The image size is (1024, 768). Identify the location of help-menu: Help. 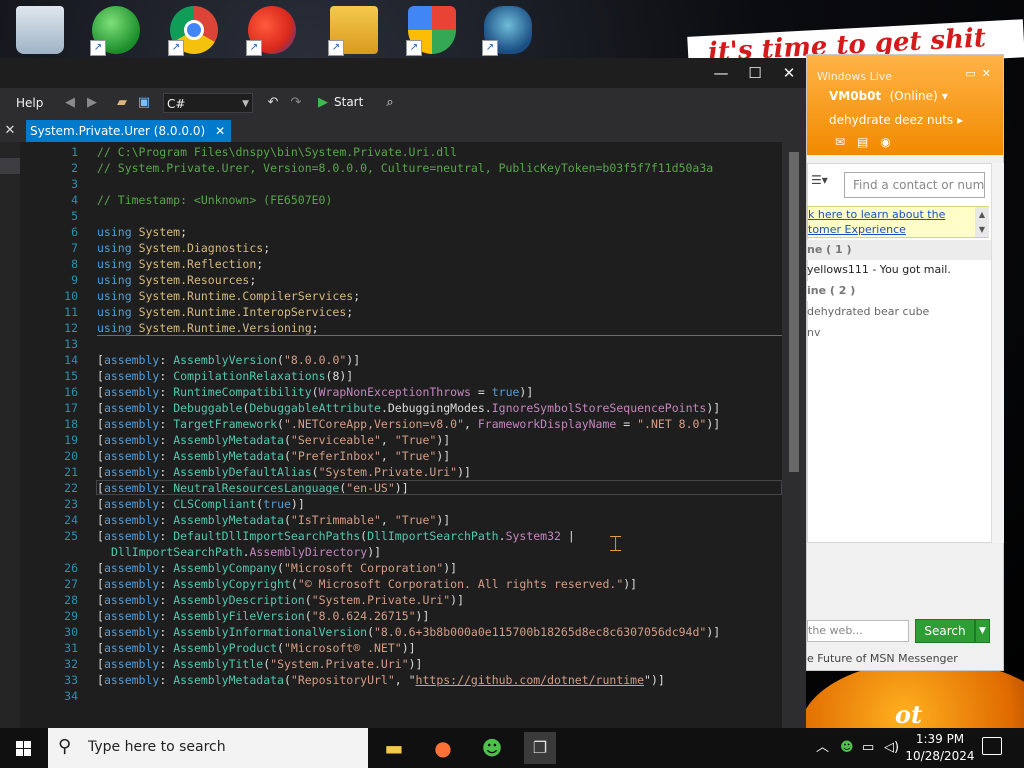
(29, 103).